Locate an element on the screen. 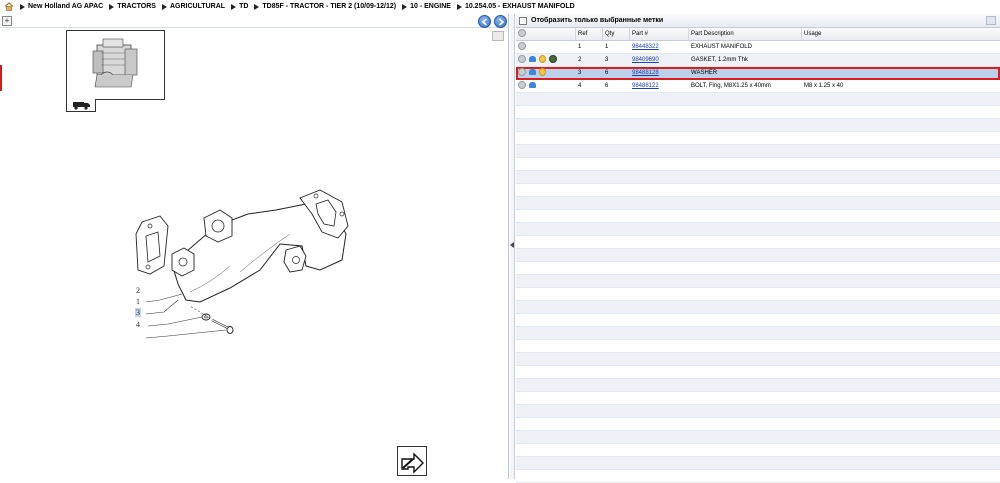 The height and width of the screenshot is (483, 1000). pane-splitter is located at coordinates (512, 246).